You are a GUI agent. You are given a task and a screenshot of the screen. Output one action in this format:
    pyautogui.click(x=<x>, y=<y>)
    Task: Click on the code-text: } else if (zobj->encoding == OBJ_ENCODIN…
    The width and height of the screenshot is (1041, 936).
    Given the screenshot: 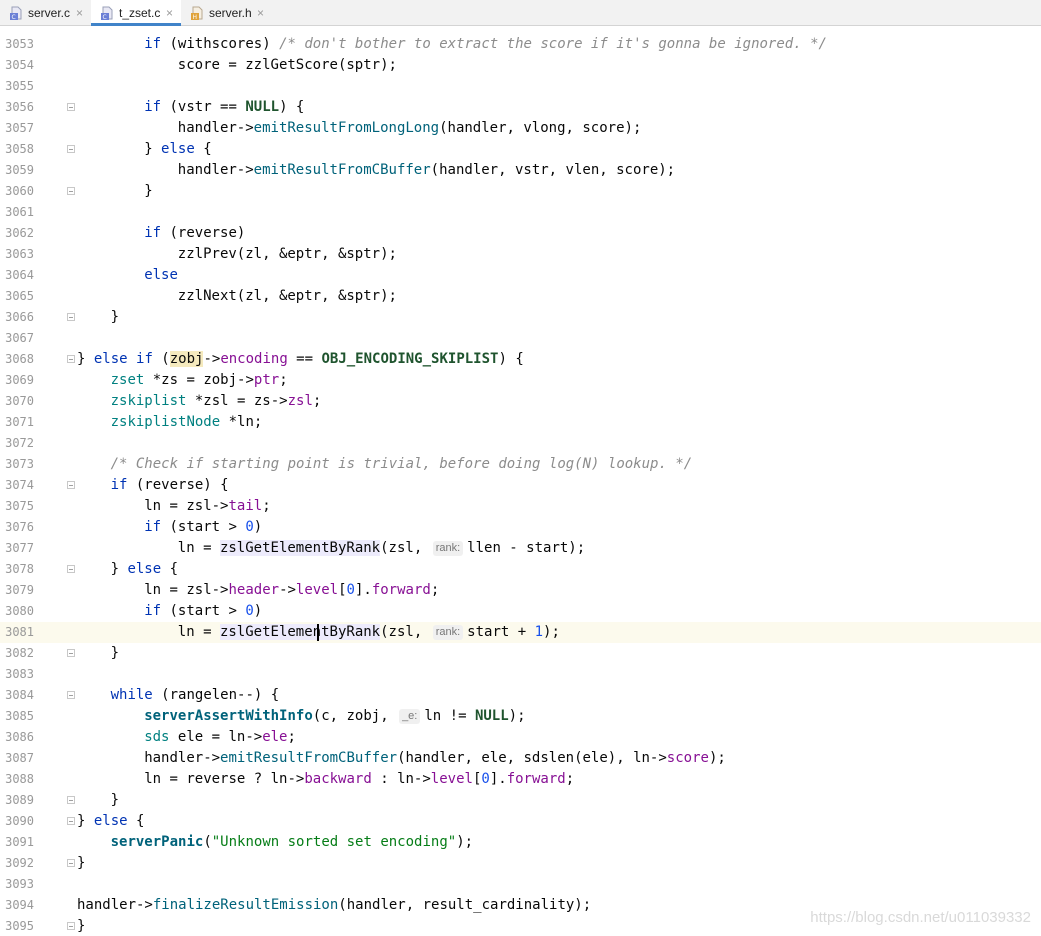 What is the action you would take?
    pyautogui.click(x=300, y=359)
    